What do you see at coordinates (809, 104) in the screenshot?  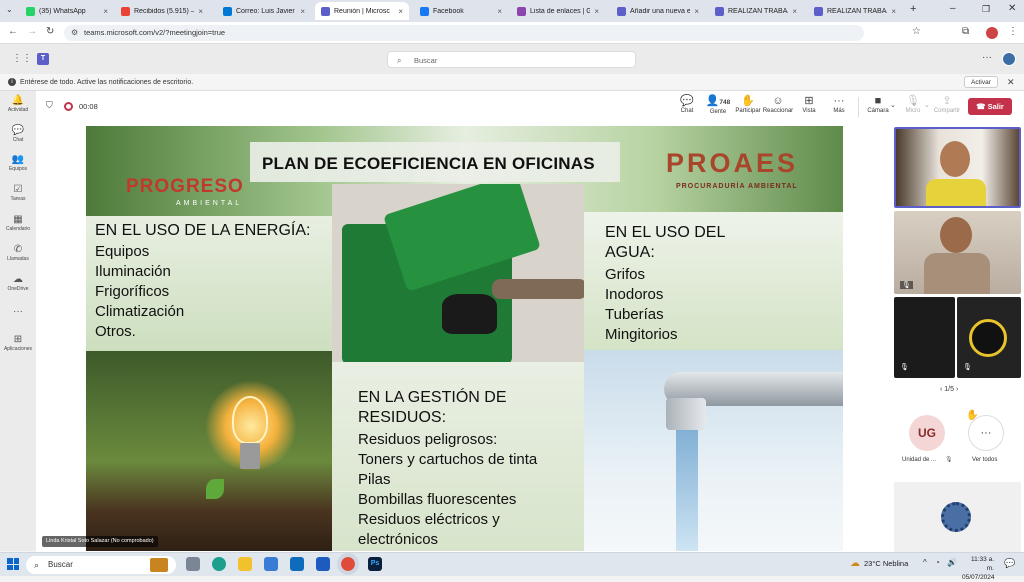 I see `view-button: ⊞ Vista` at bounding box center [809, 104].